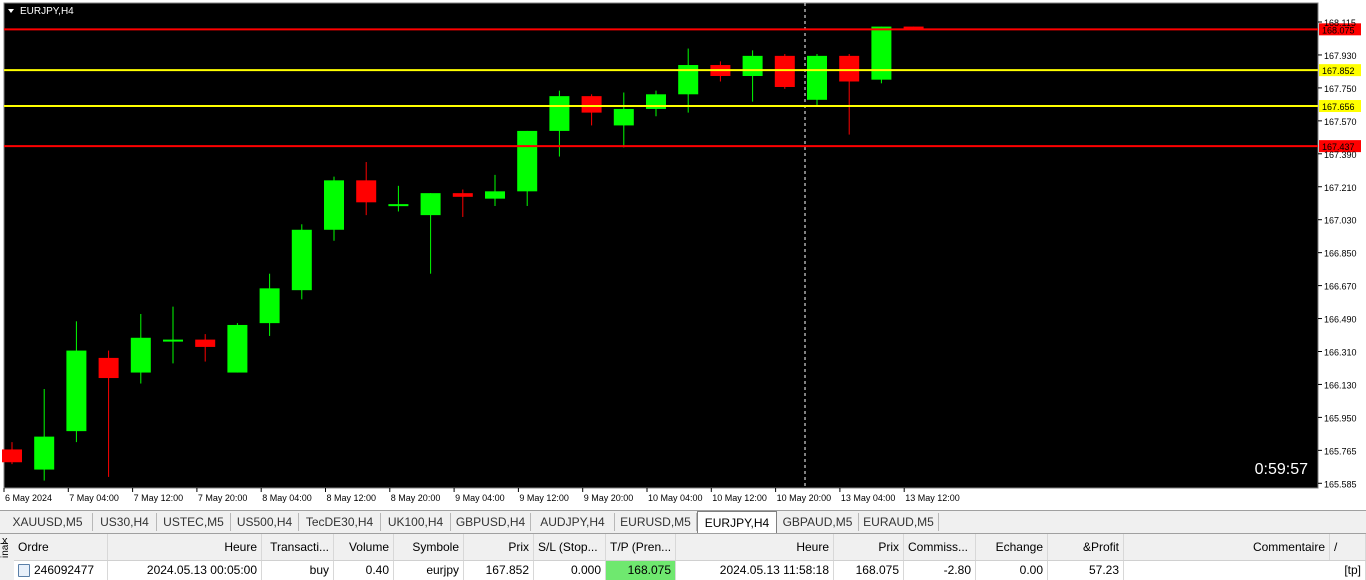  I want to click on price-scale-label: 167.570, so click(1340, 122).